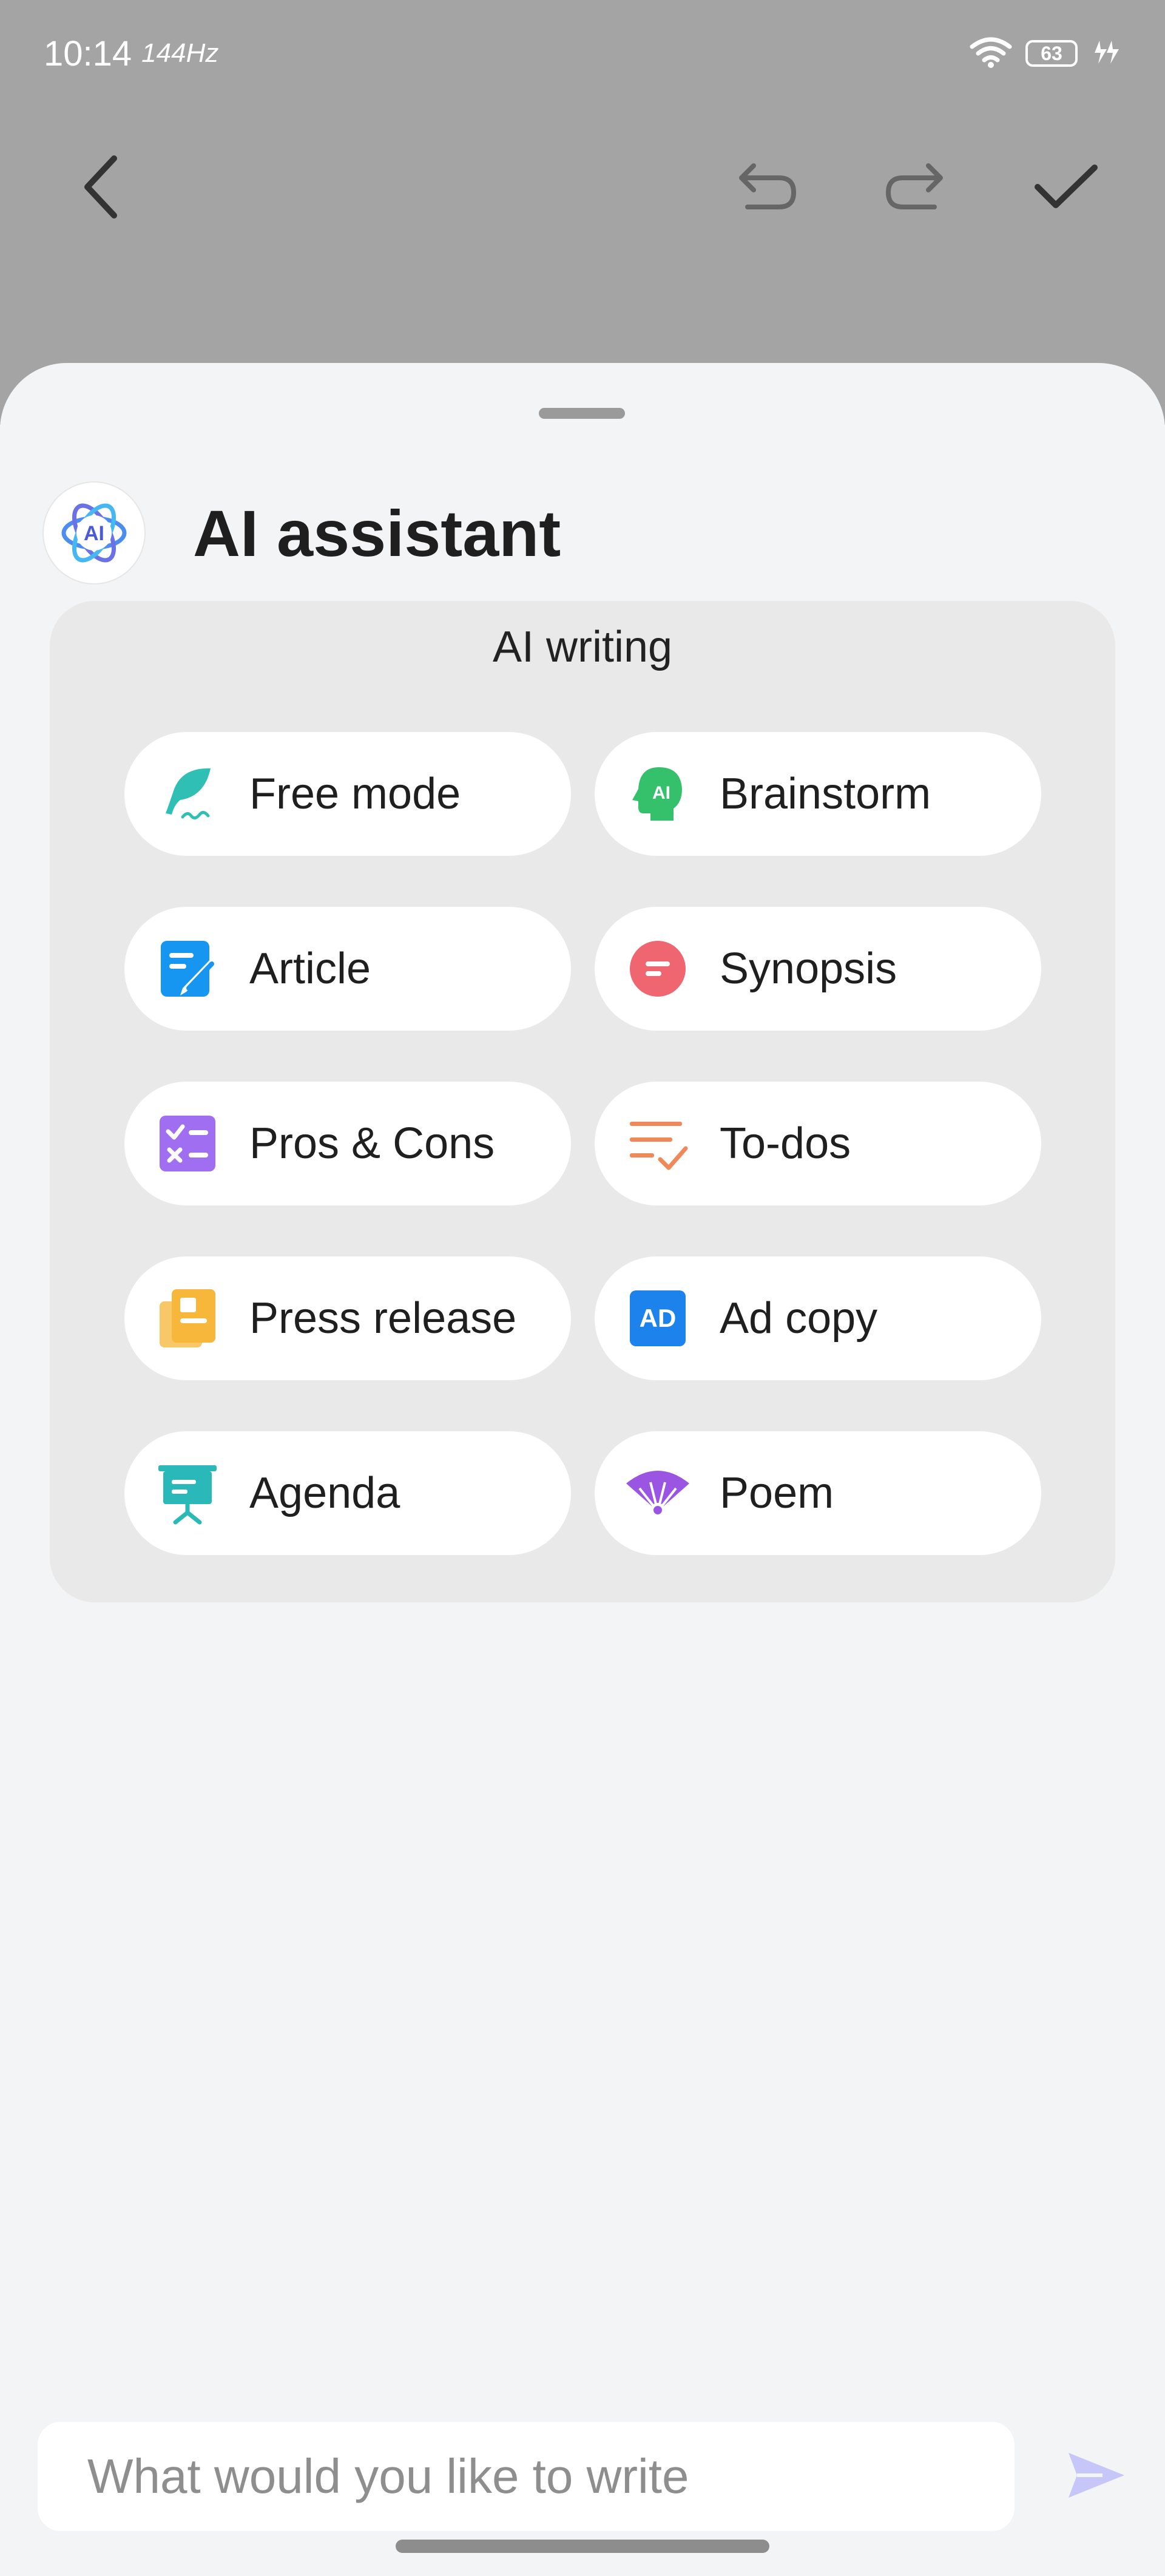  I want to click on option-label: Synopsis, so click(808, 968).